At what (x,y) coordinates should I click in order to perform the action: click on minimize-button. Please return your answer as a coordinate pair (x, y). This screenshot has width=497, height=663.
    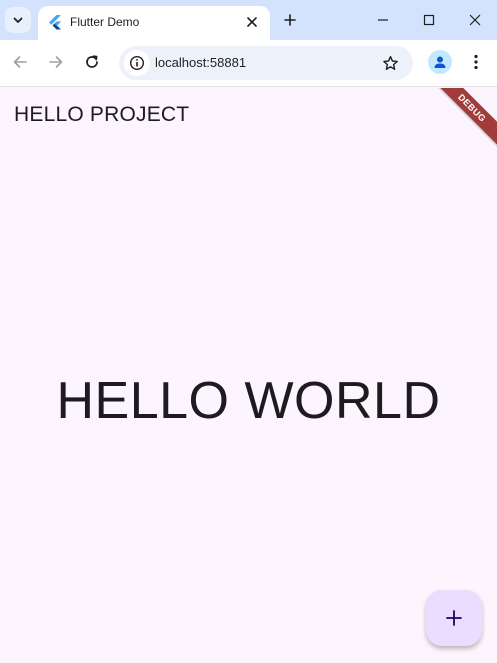
    Looking at the image, I should click on (383, 20).